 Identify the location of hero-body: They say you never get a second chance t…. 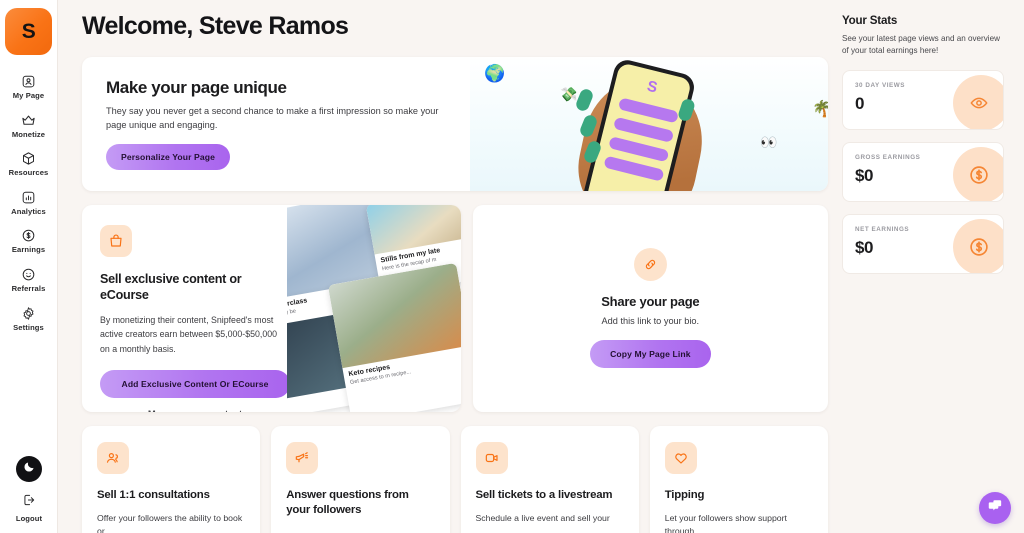
(272, 117).